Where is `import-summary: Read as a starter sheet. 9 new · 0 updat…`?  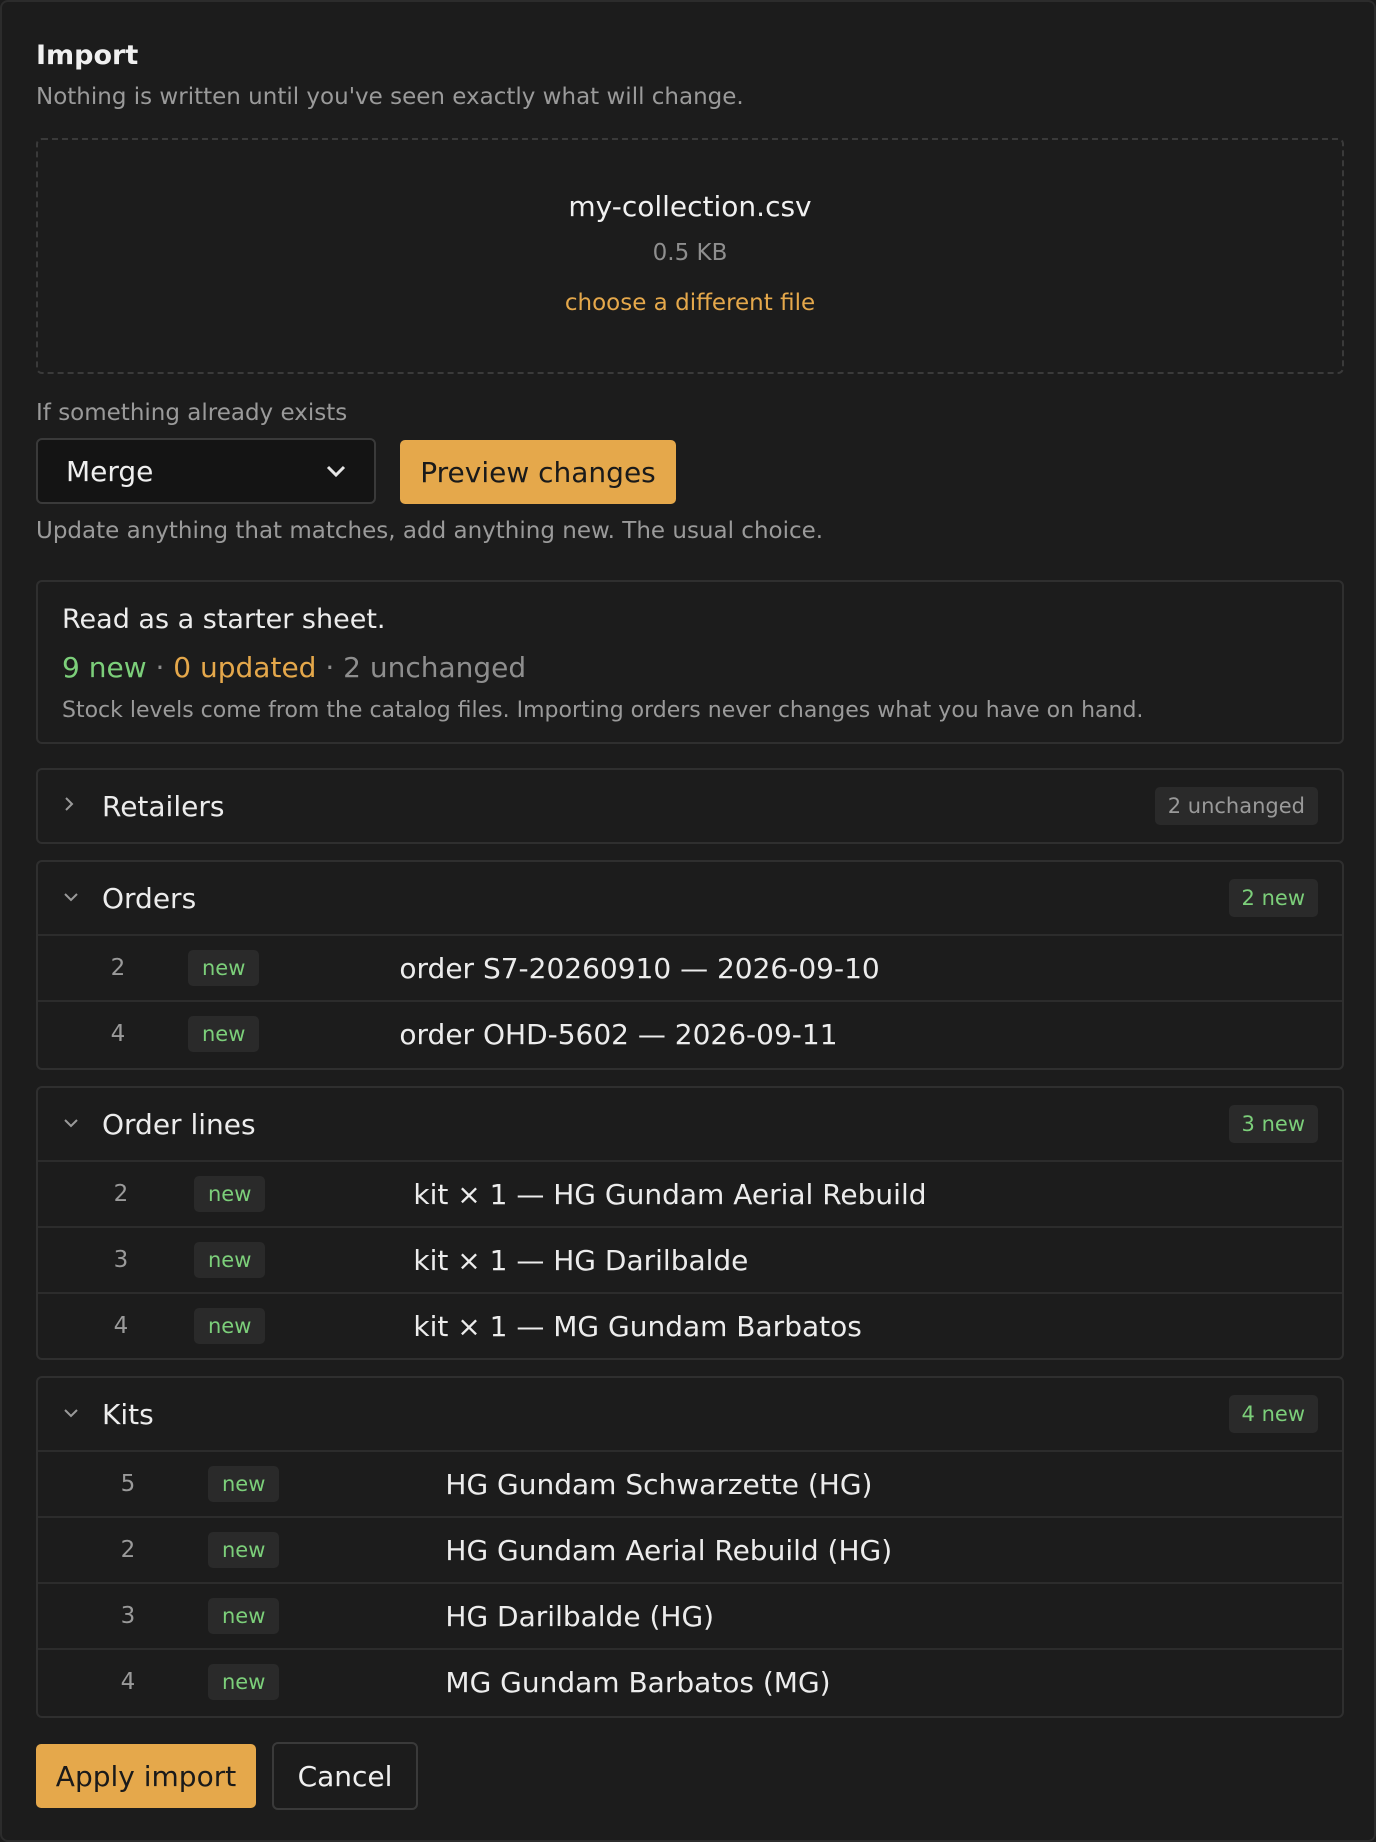 import-summary: Read as a starter sheet. 9 new · 0 updat… is located at coordinates (690, 662).